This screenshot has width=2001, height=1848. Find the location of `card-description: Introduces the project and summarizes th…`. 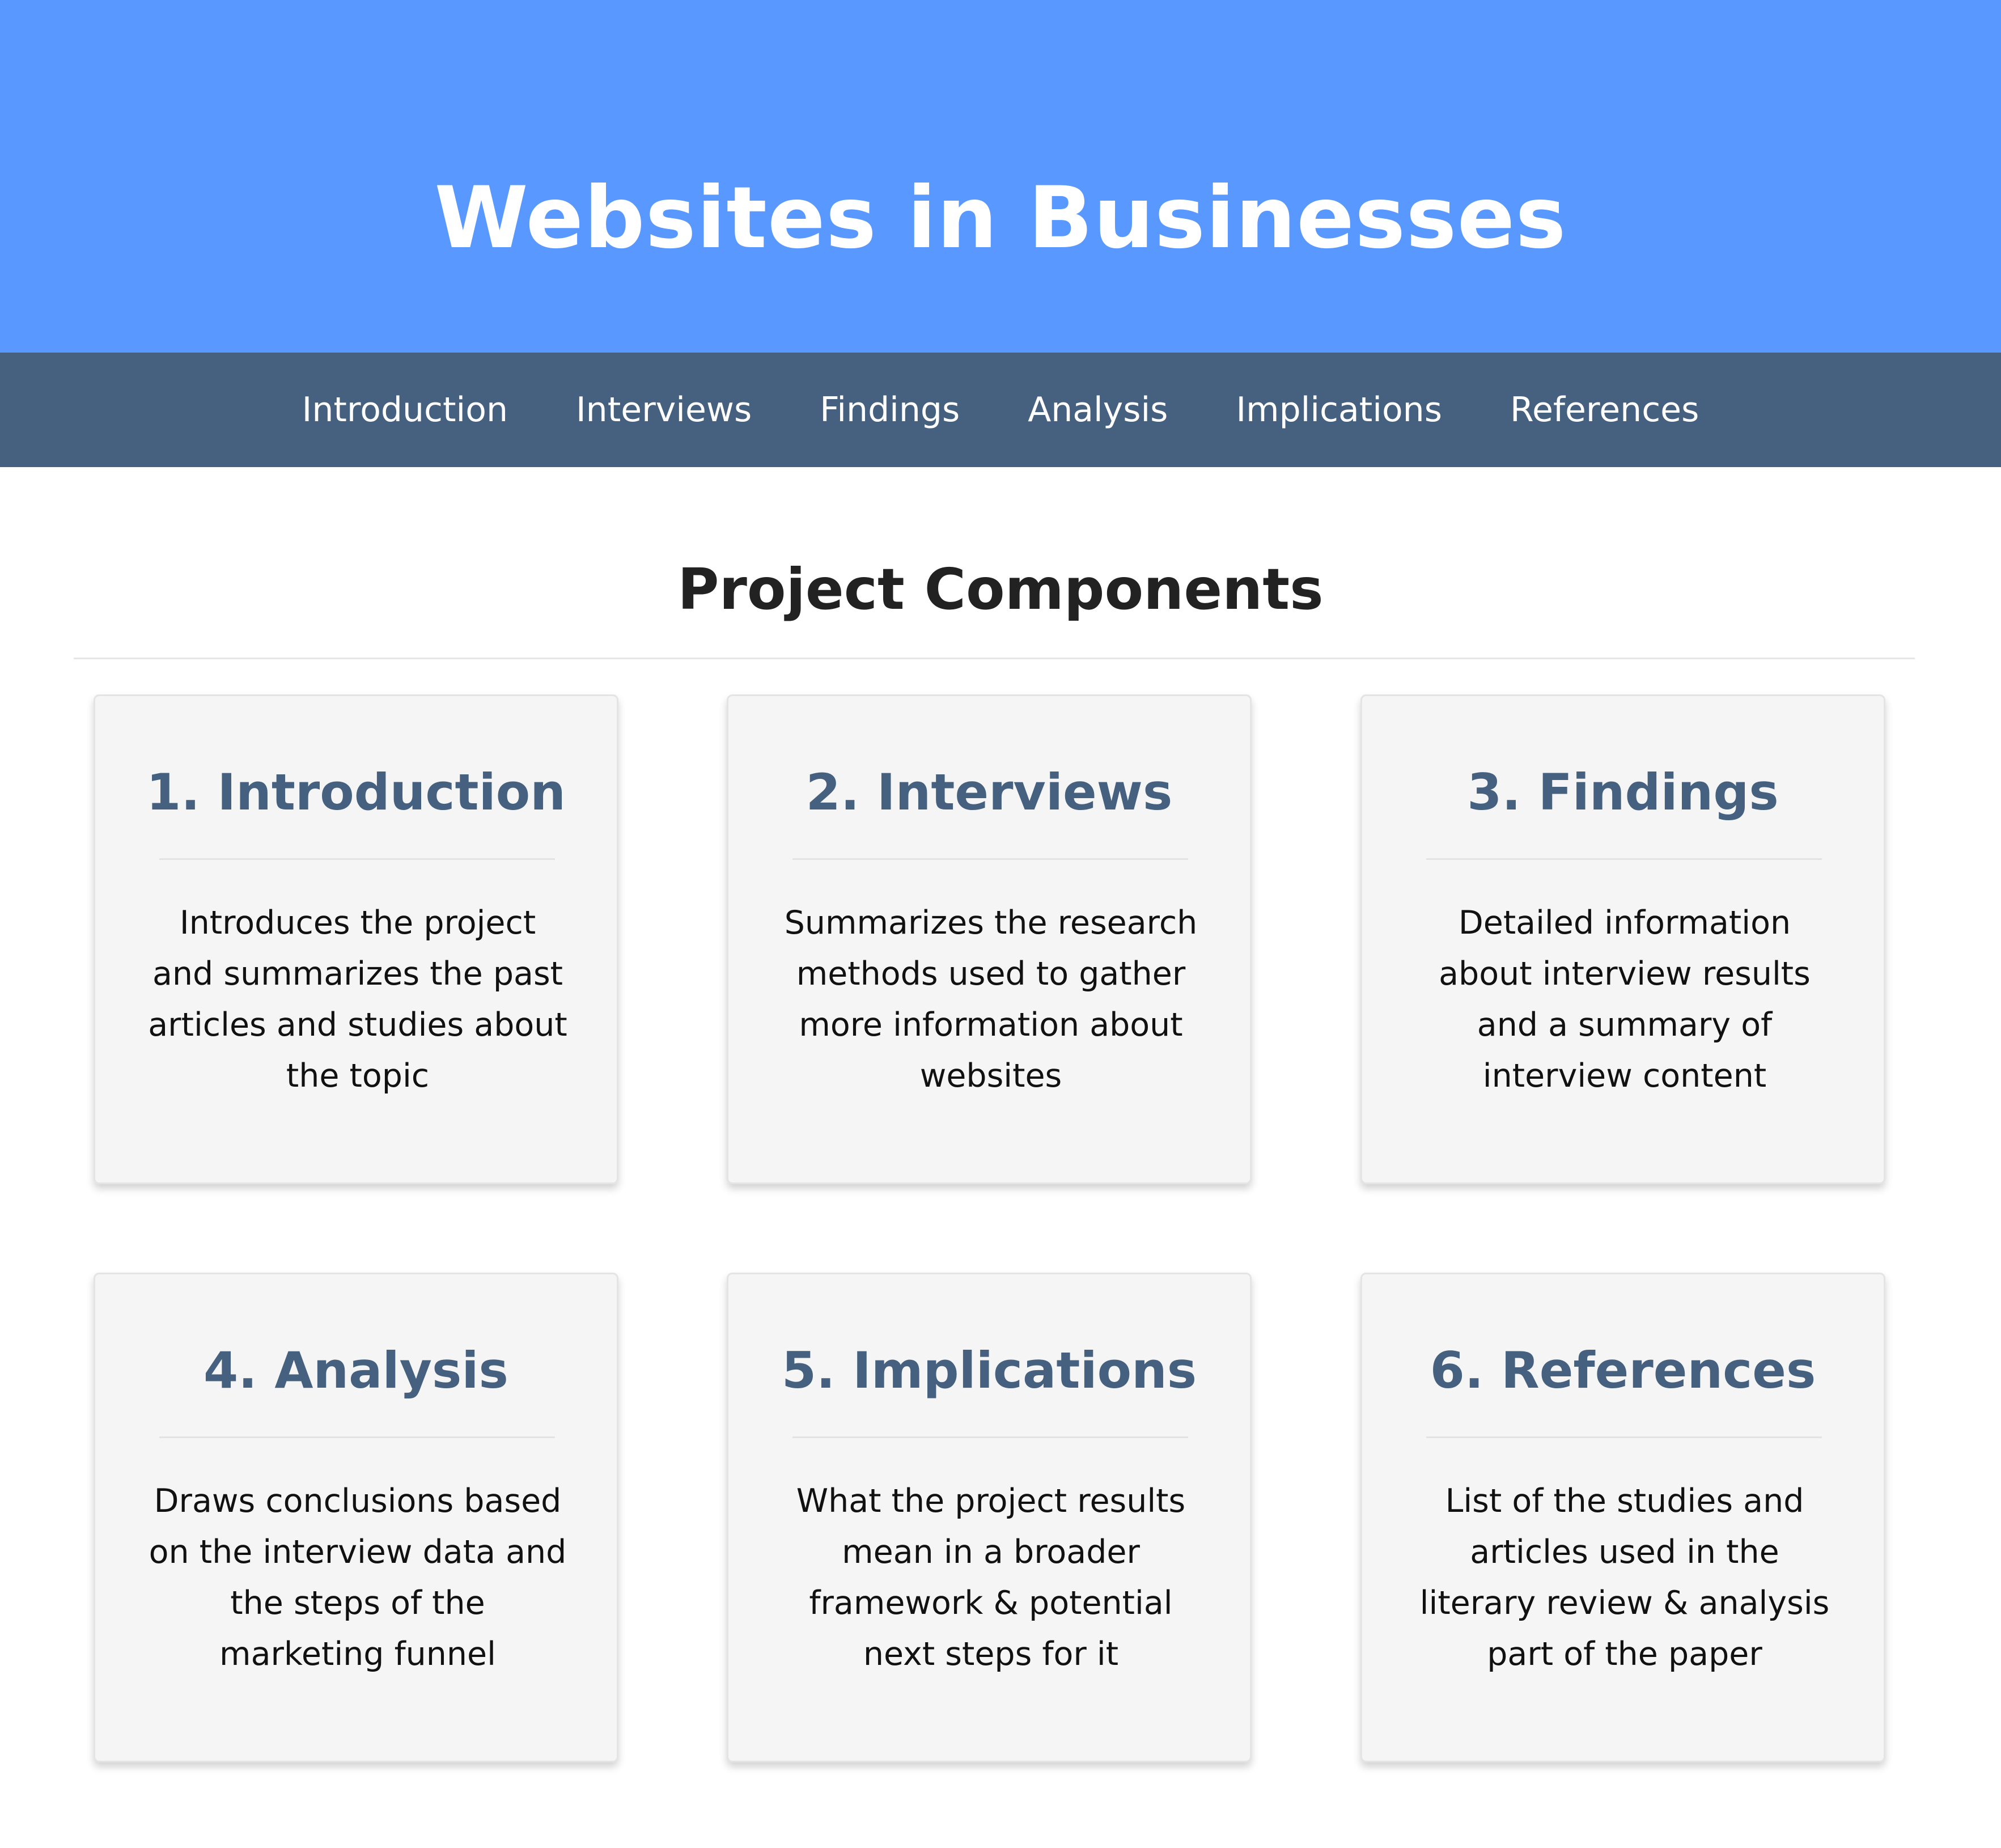

card-description: Introduces the project and summarizes th… is located at coordinates (357, 999).